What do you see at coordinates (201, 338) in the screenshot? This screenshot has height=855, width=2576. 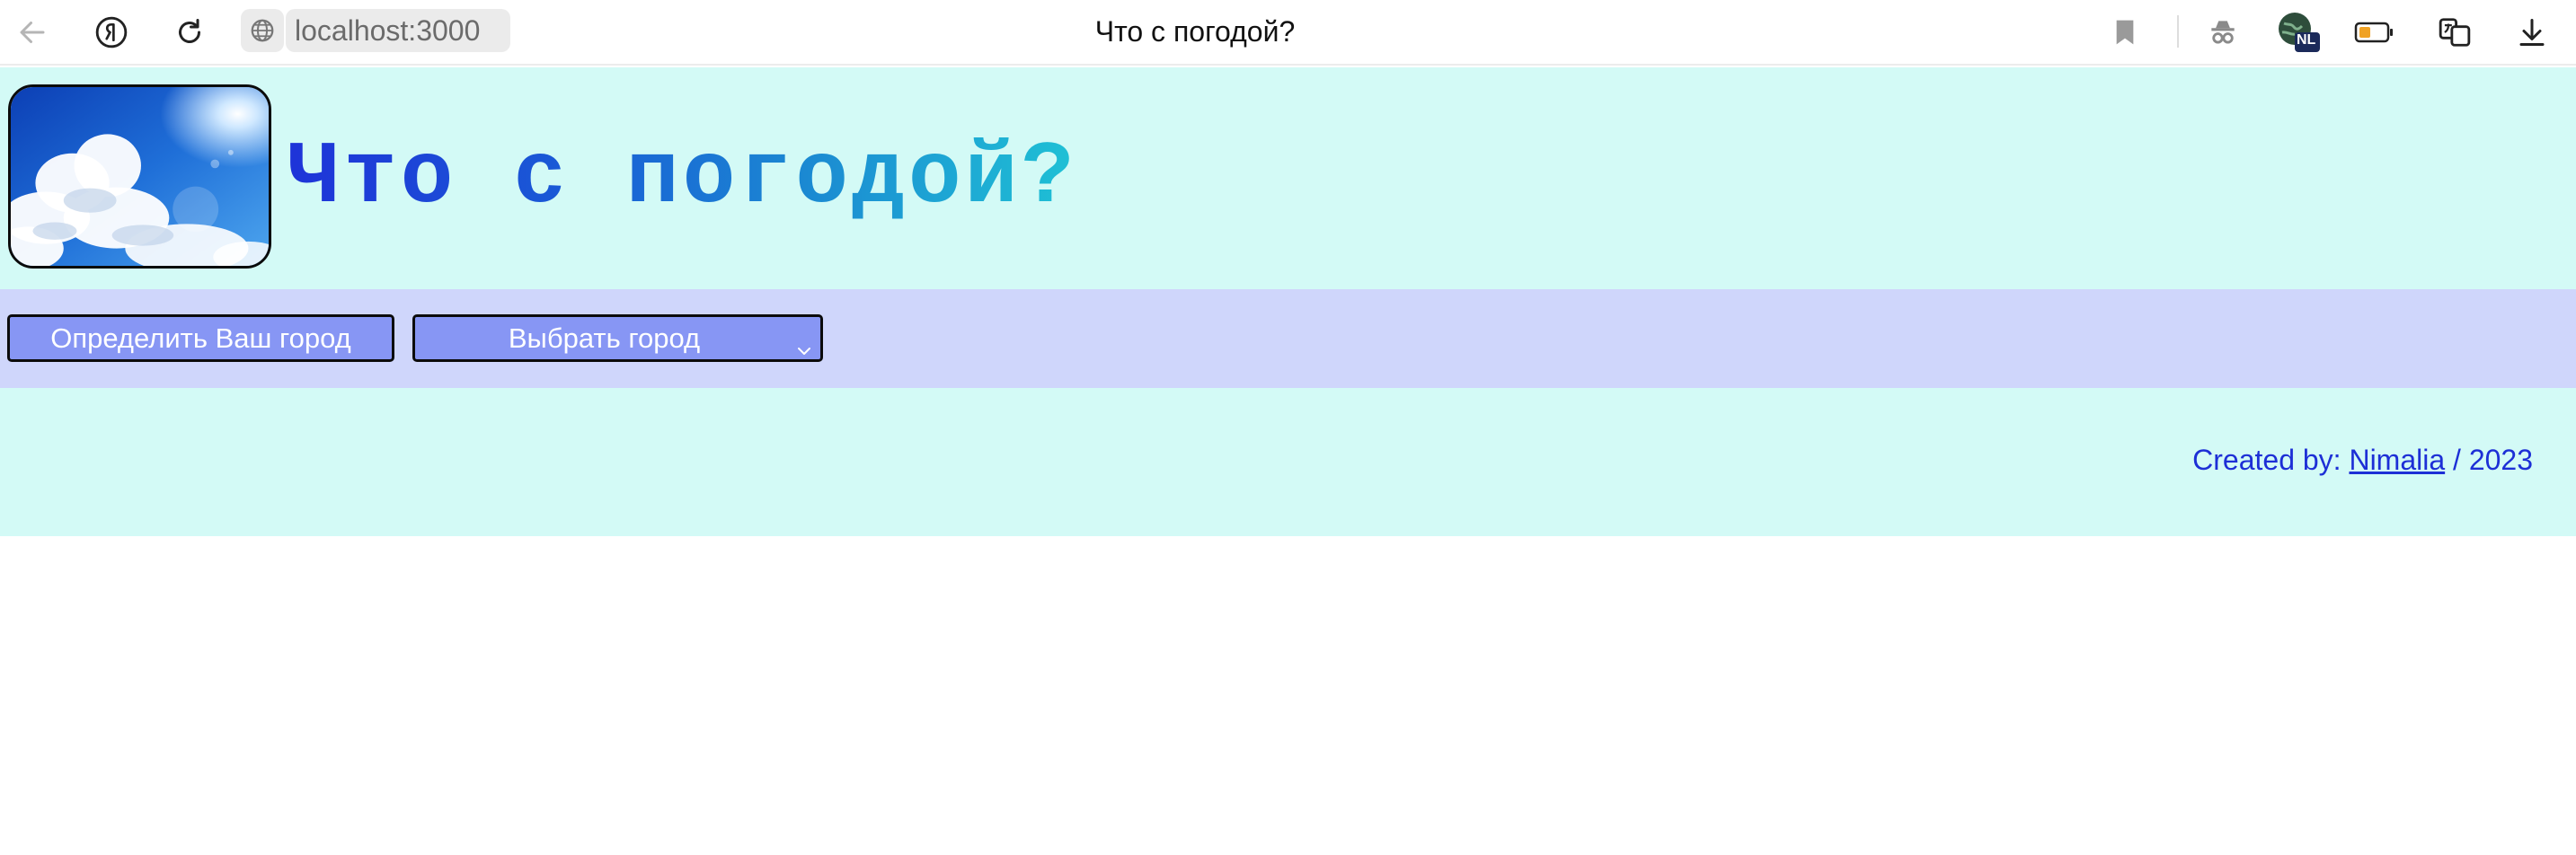 I see `detect-city-button: Определить Ваш город` at bounding box center [201, 338].